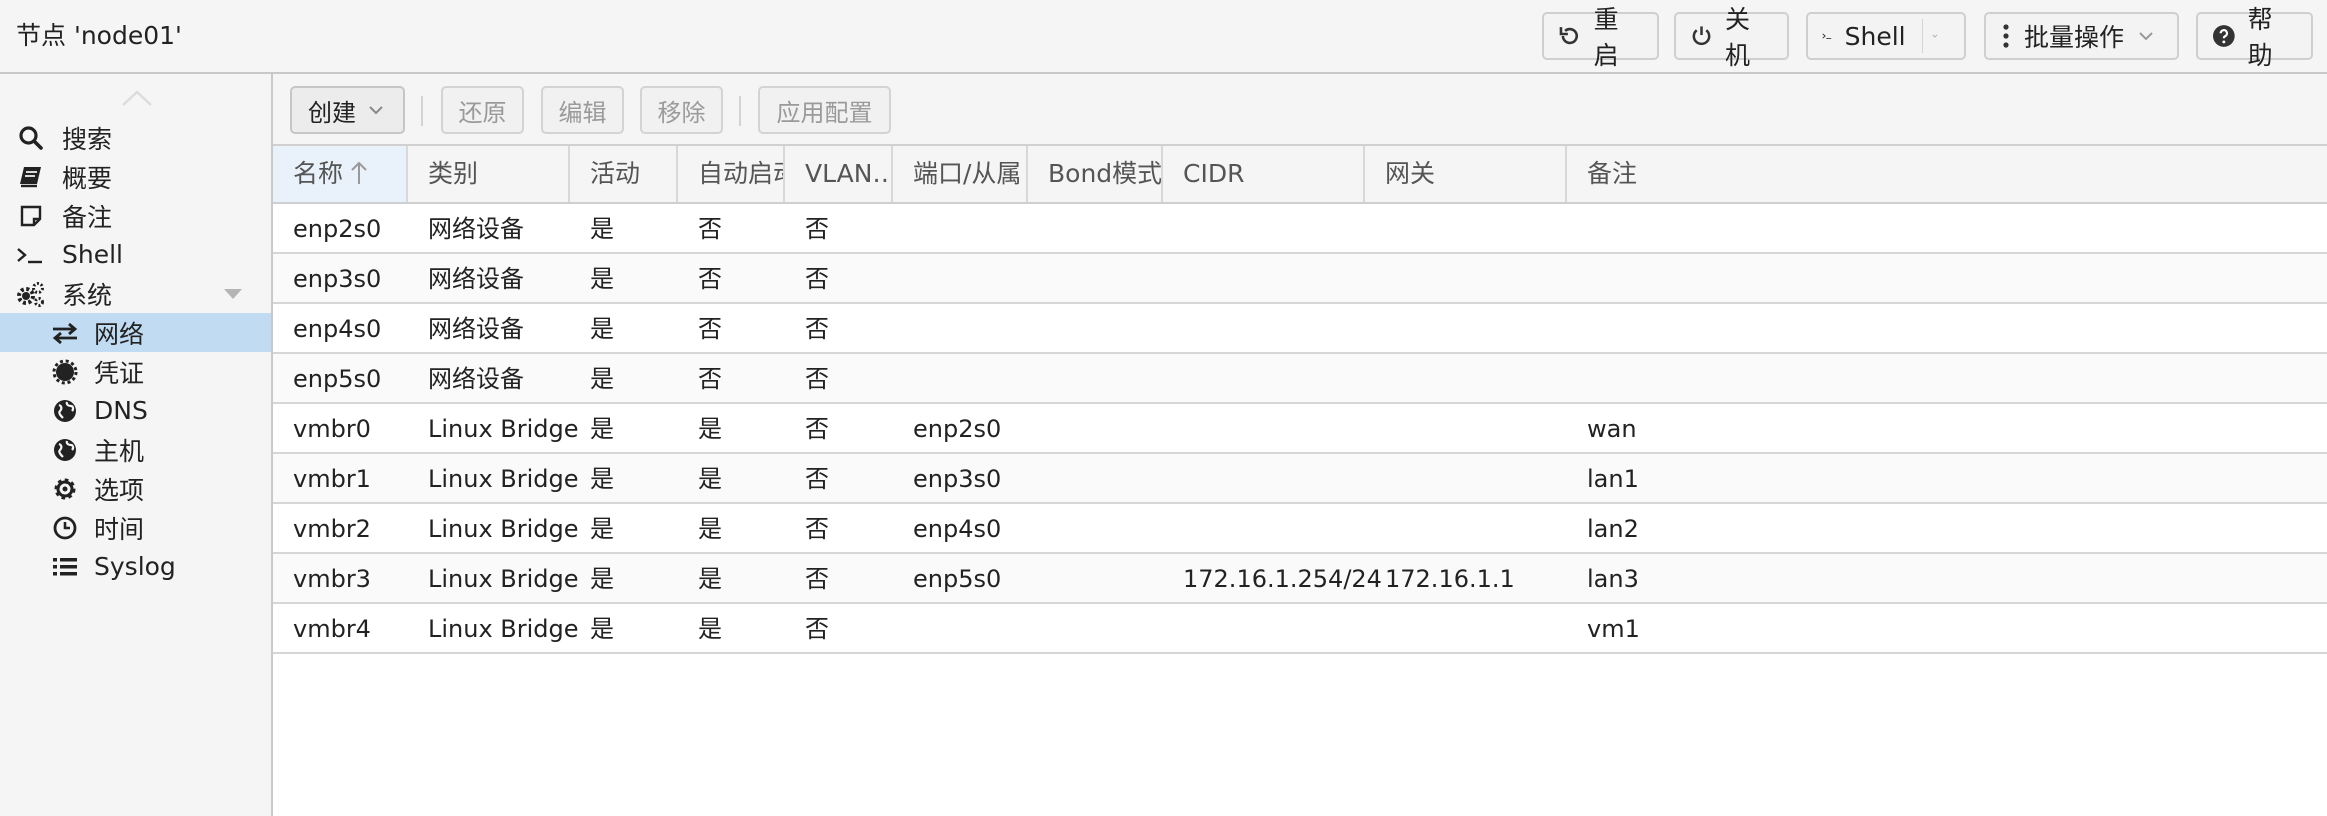  I want to click on sidebar-item-search: 搜索, so click(135, 137).